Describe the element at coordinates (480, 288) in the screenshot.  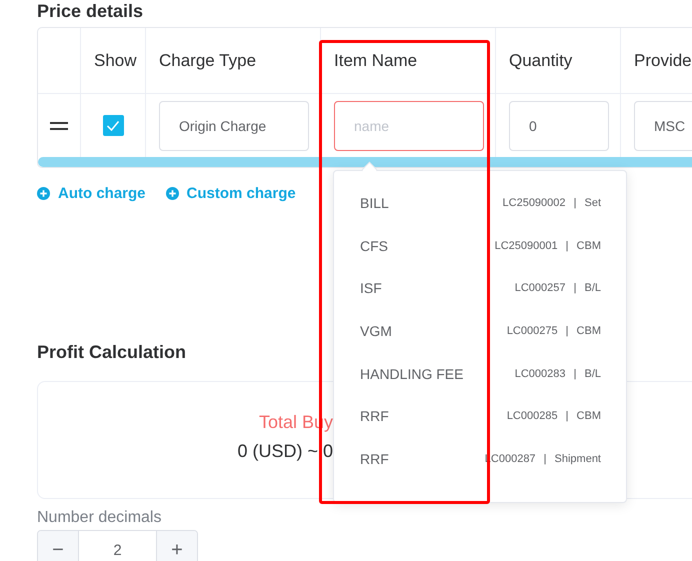
I see `dropdown-option: ISF LC000257 | B/L` at that location.